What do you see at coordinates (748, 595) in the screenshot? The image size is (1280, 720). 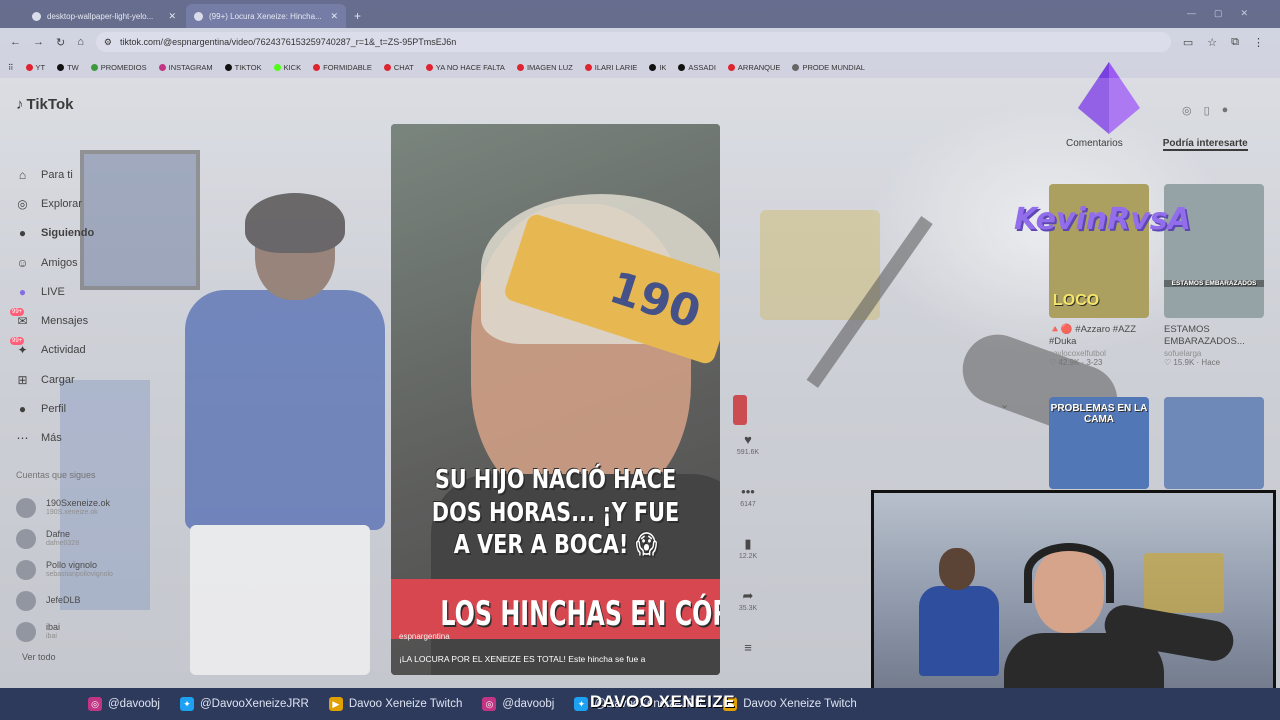 I see `share-icon: ➦` at bounding box center [748, 595].